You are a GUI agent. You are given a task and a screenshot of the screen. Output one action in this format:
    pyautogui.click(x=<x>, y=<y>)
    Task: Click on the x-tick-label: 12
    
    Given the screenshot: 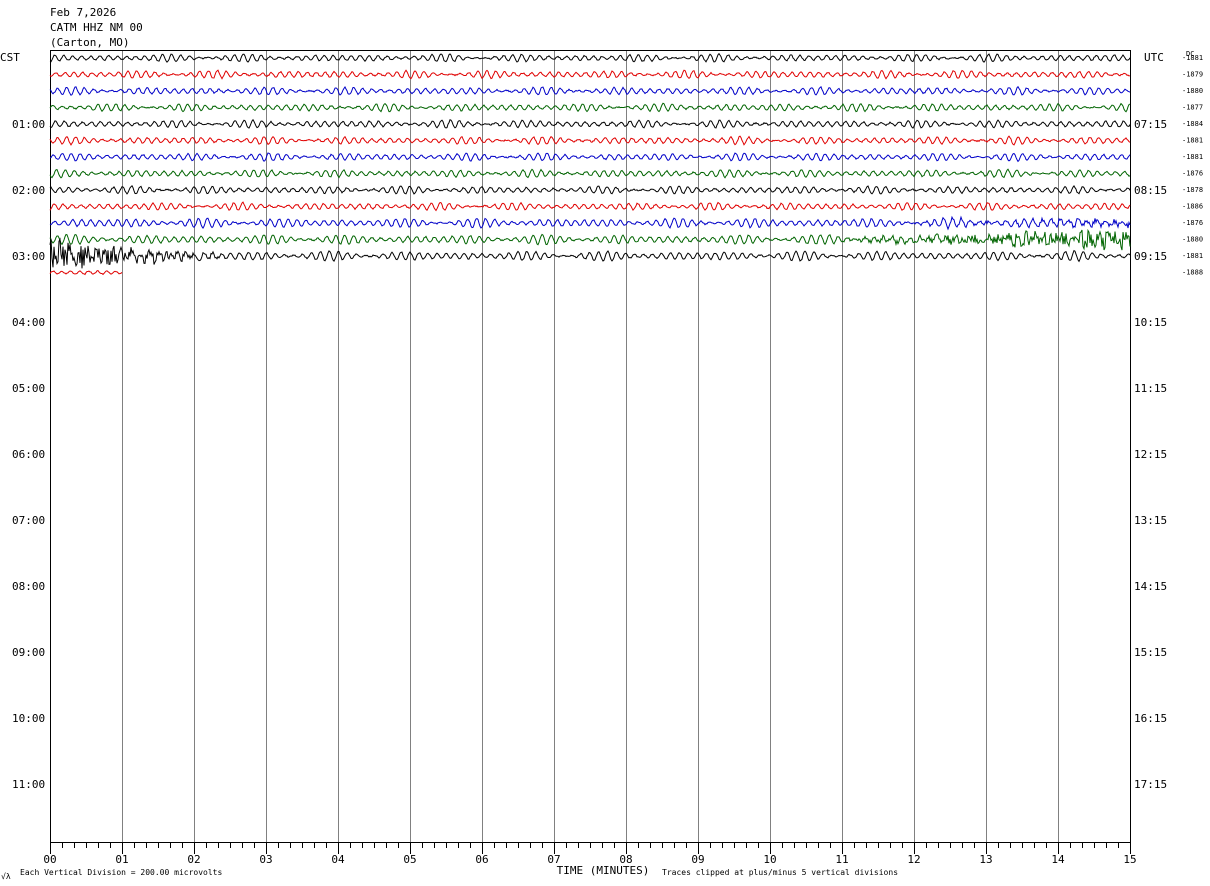 What is the action you would take?
    pyautogui.click(x=913, y=859)
    